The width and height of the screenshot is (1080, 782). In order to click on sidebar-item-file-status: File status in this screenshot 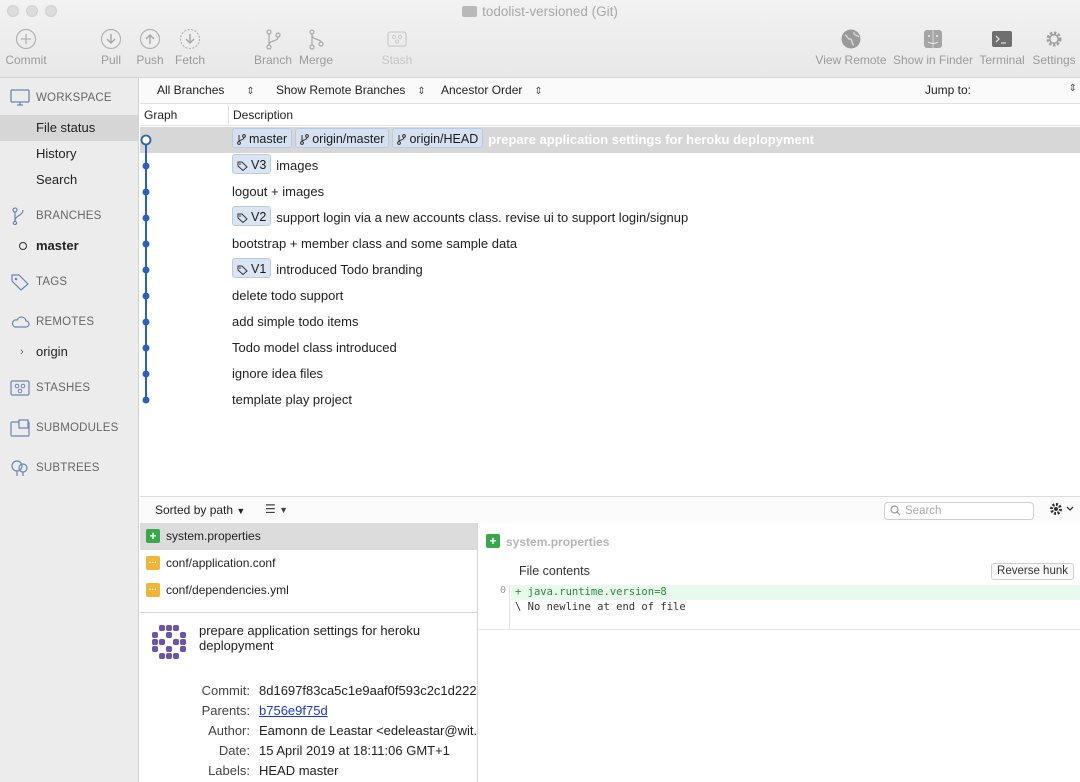, I will do `click(69, 128)`.